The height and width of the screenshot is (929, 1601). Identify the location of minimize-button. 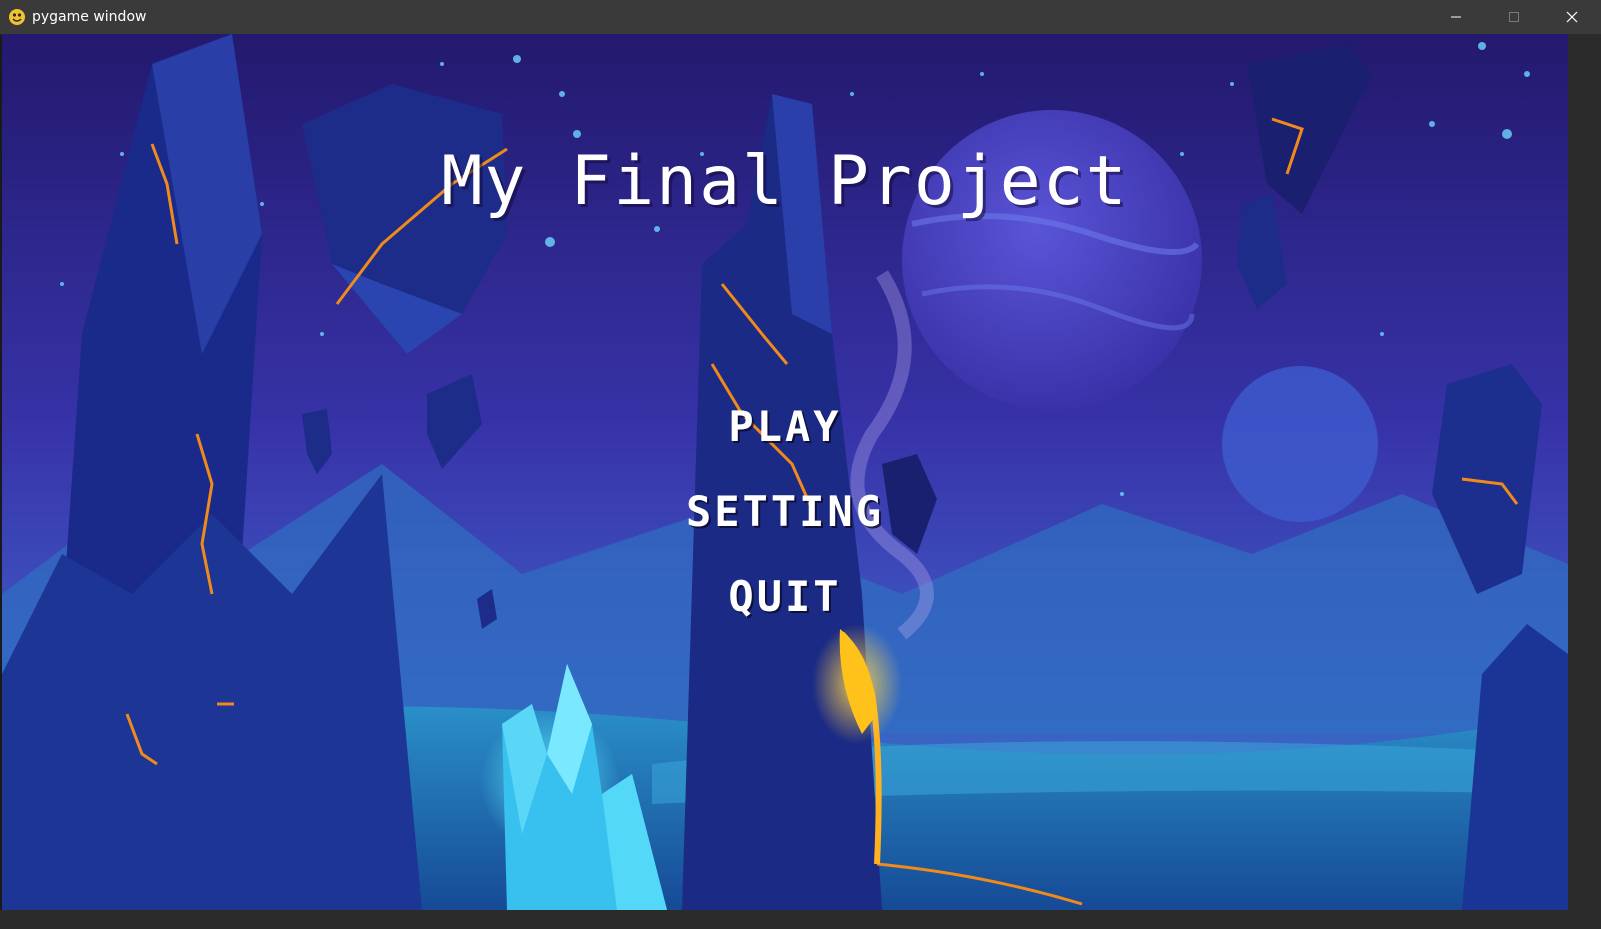
(1456, 17).